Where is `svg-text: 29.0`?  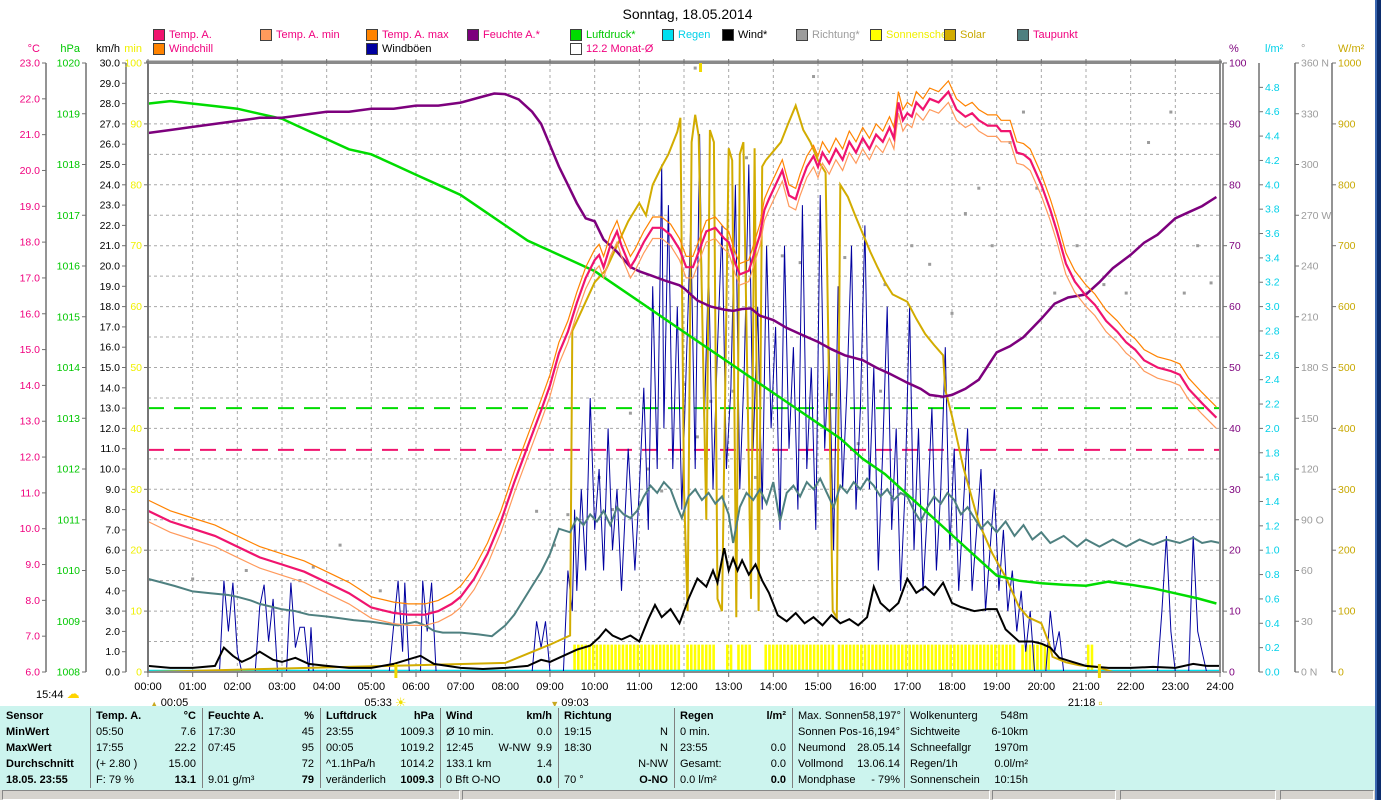 svg-text: 29.0 is located at coordinates (110, 84).